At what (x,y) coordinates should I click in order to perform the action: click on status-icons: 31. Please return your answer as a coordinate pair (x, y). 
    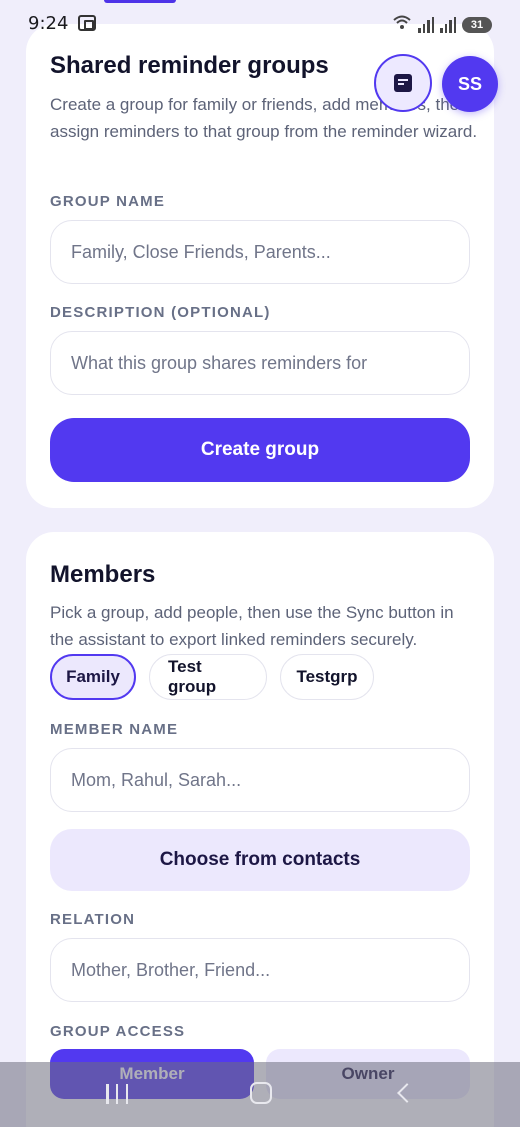
    Looking at the image, I should click on (442, 24).